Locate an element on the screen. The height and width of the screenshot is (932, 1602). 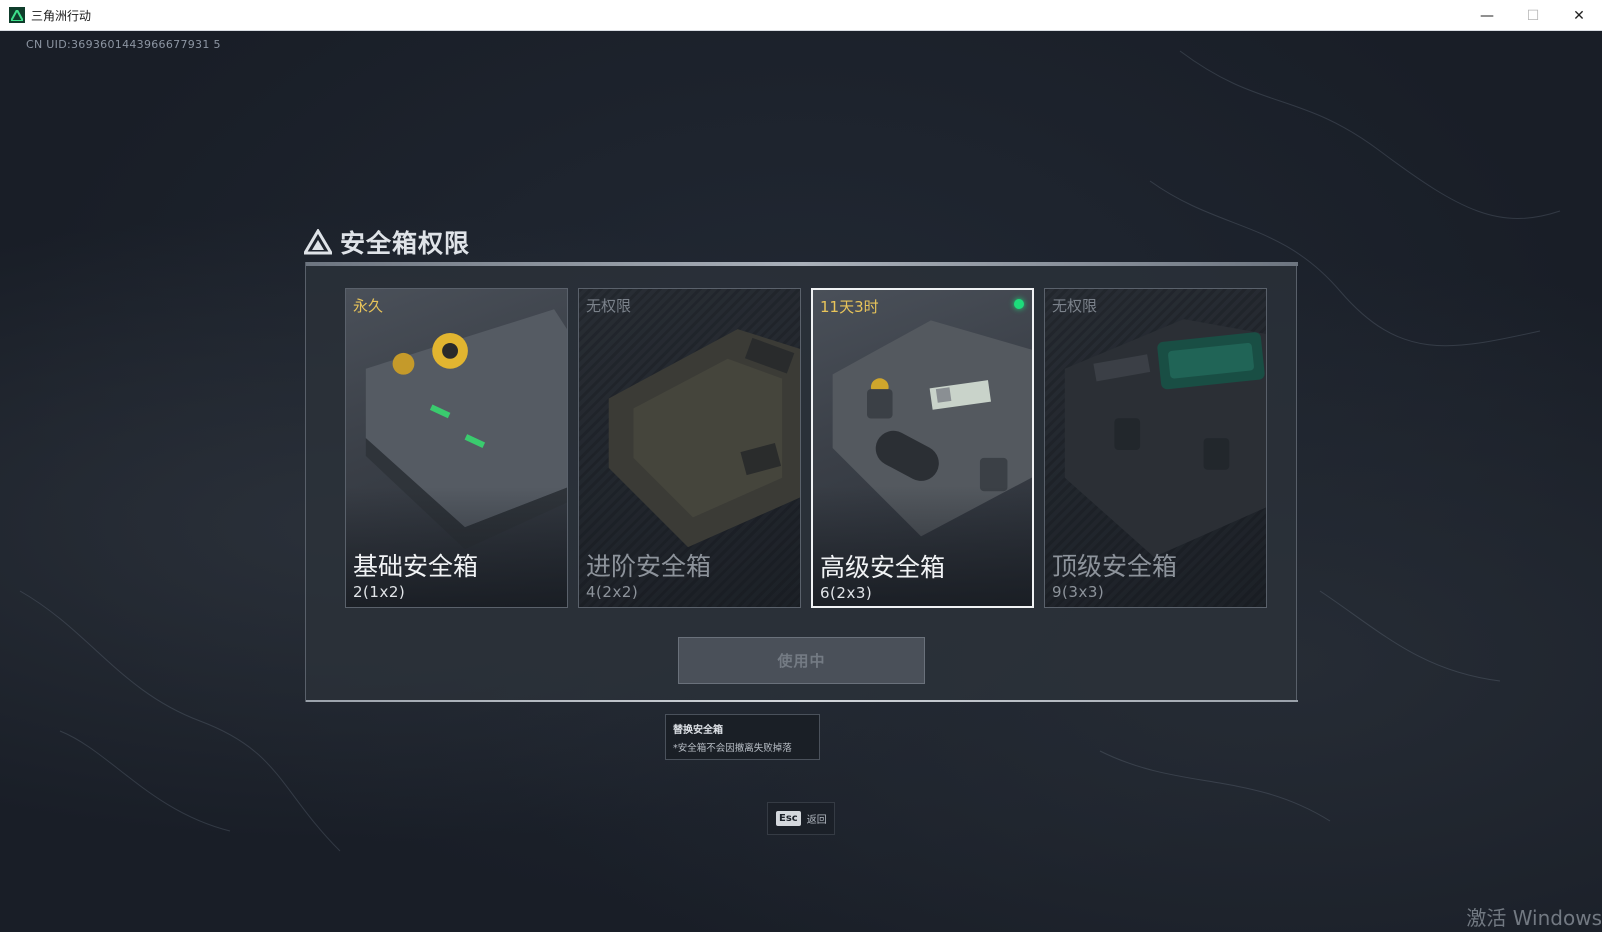
card-name: 高级安全箱 is located at coordinates (883, 567).